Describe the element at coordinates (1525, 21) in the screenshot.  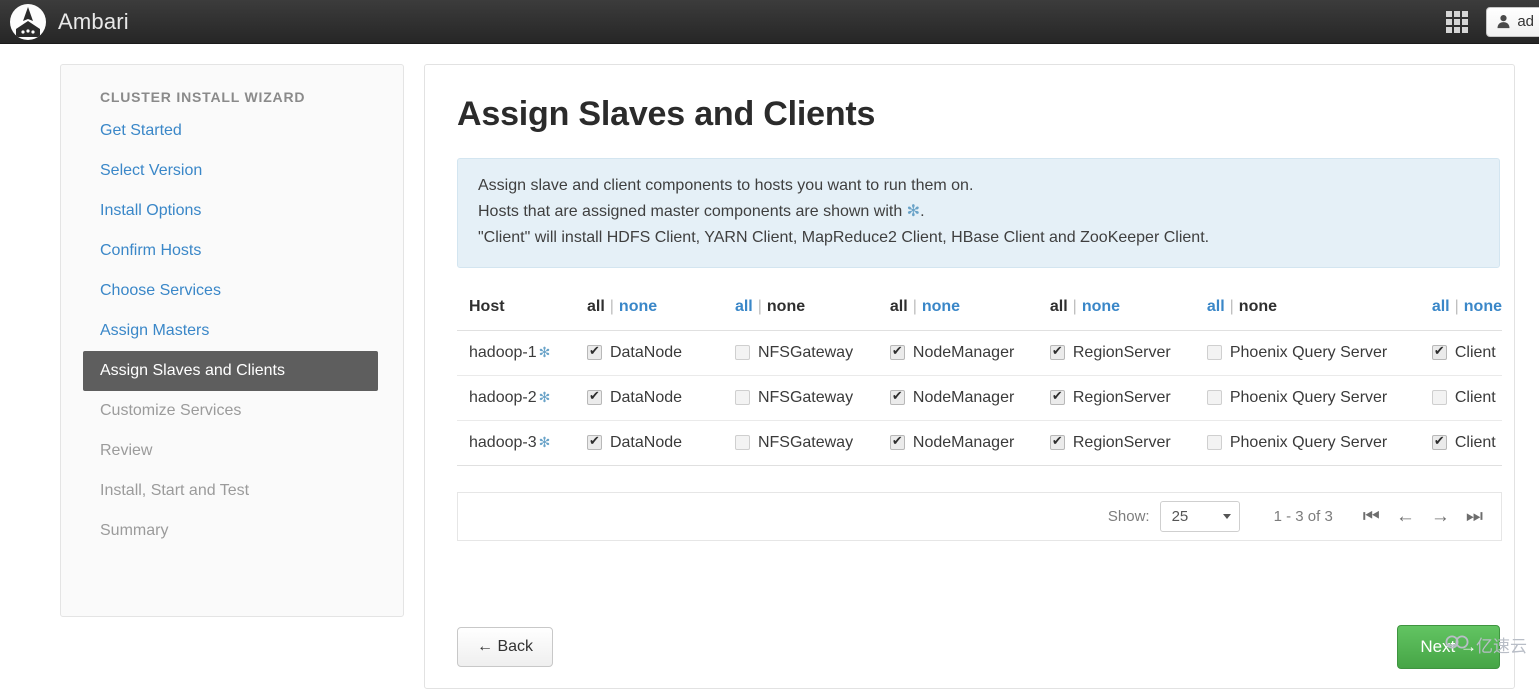
I see `user-menu-label: ad` at that location.